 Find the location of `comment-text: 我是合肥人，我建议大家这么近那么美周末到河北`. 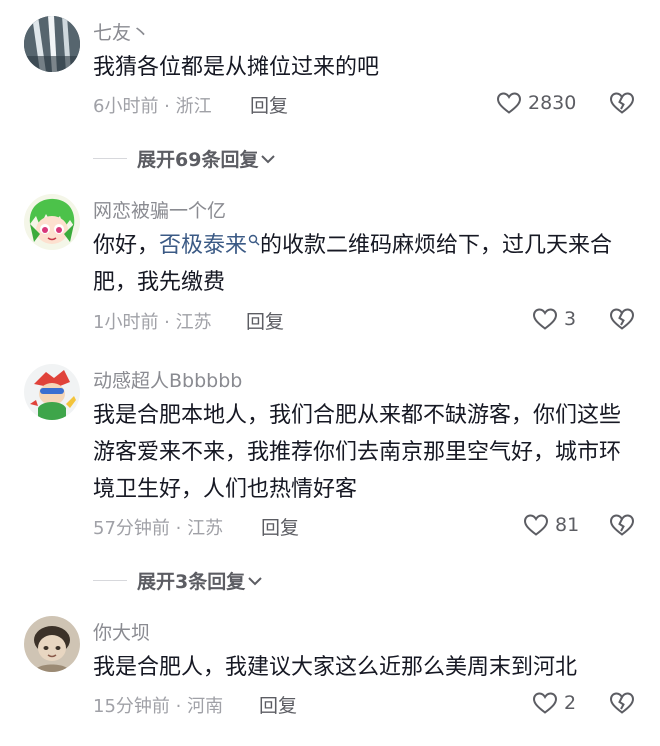

comment-text: 我是合肥人，我建议大家这么近那么美周末到河北 is located at coordinates (335, 667).